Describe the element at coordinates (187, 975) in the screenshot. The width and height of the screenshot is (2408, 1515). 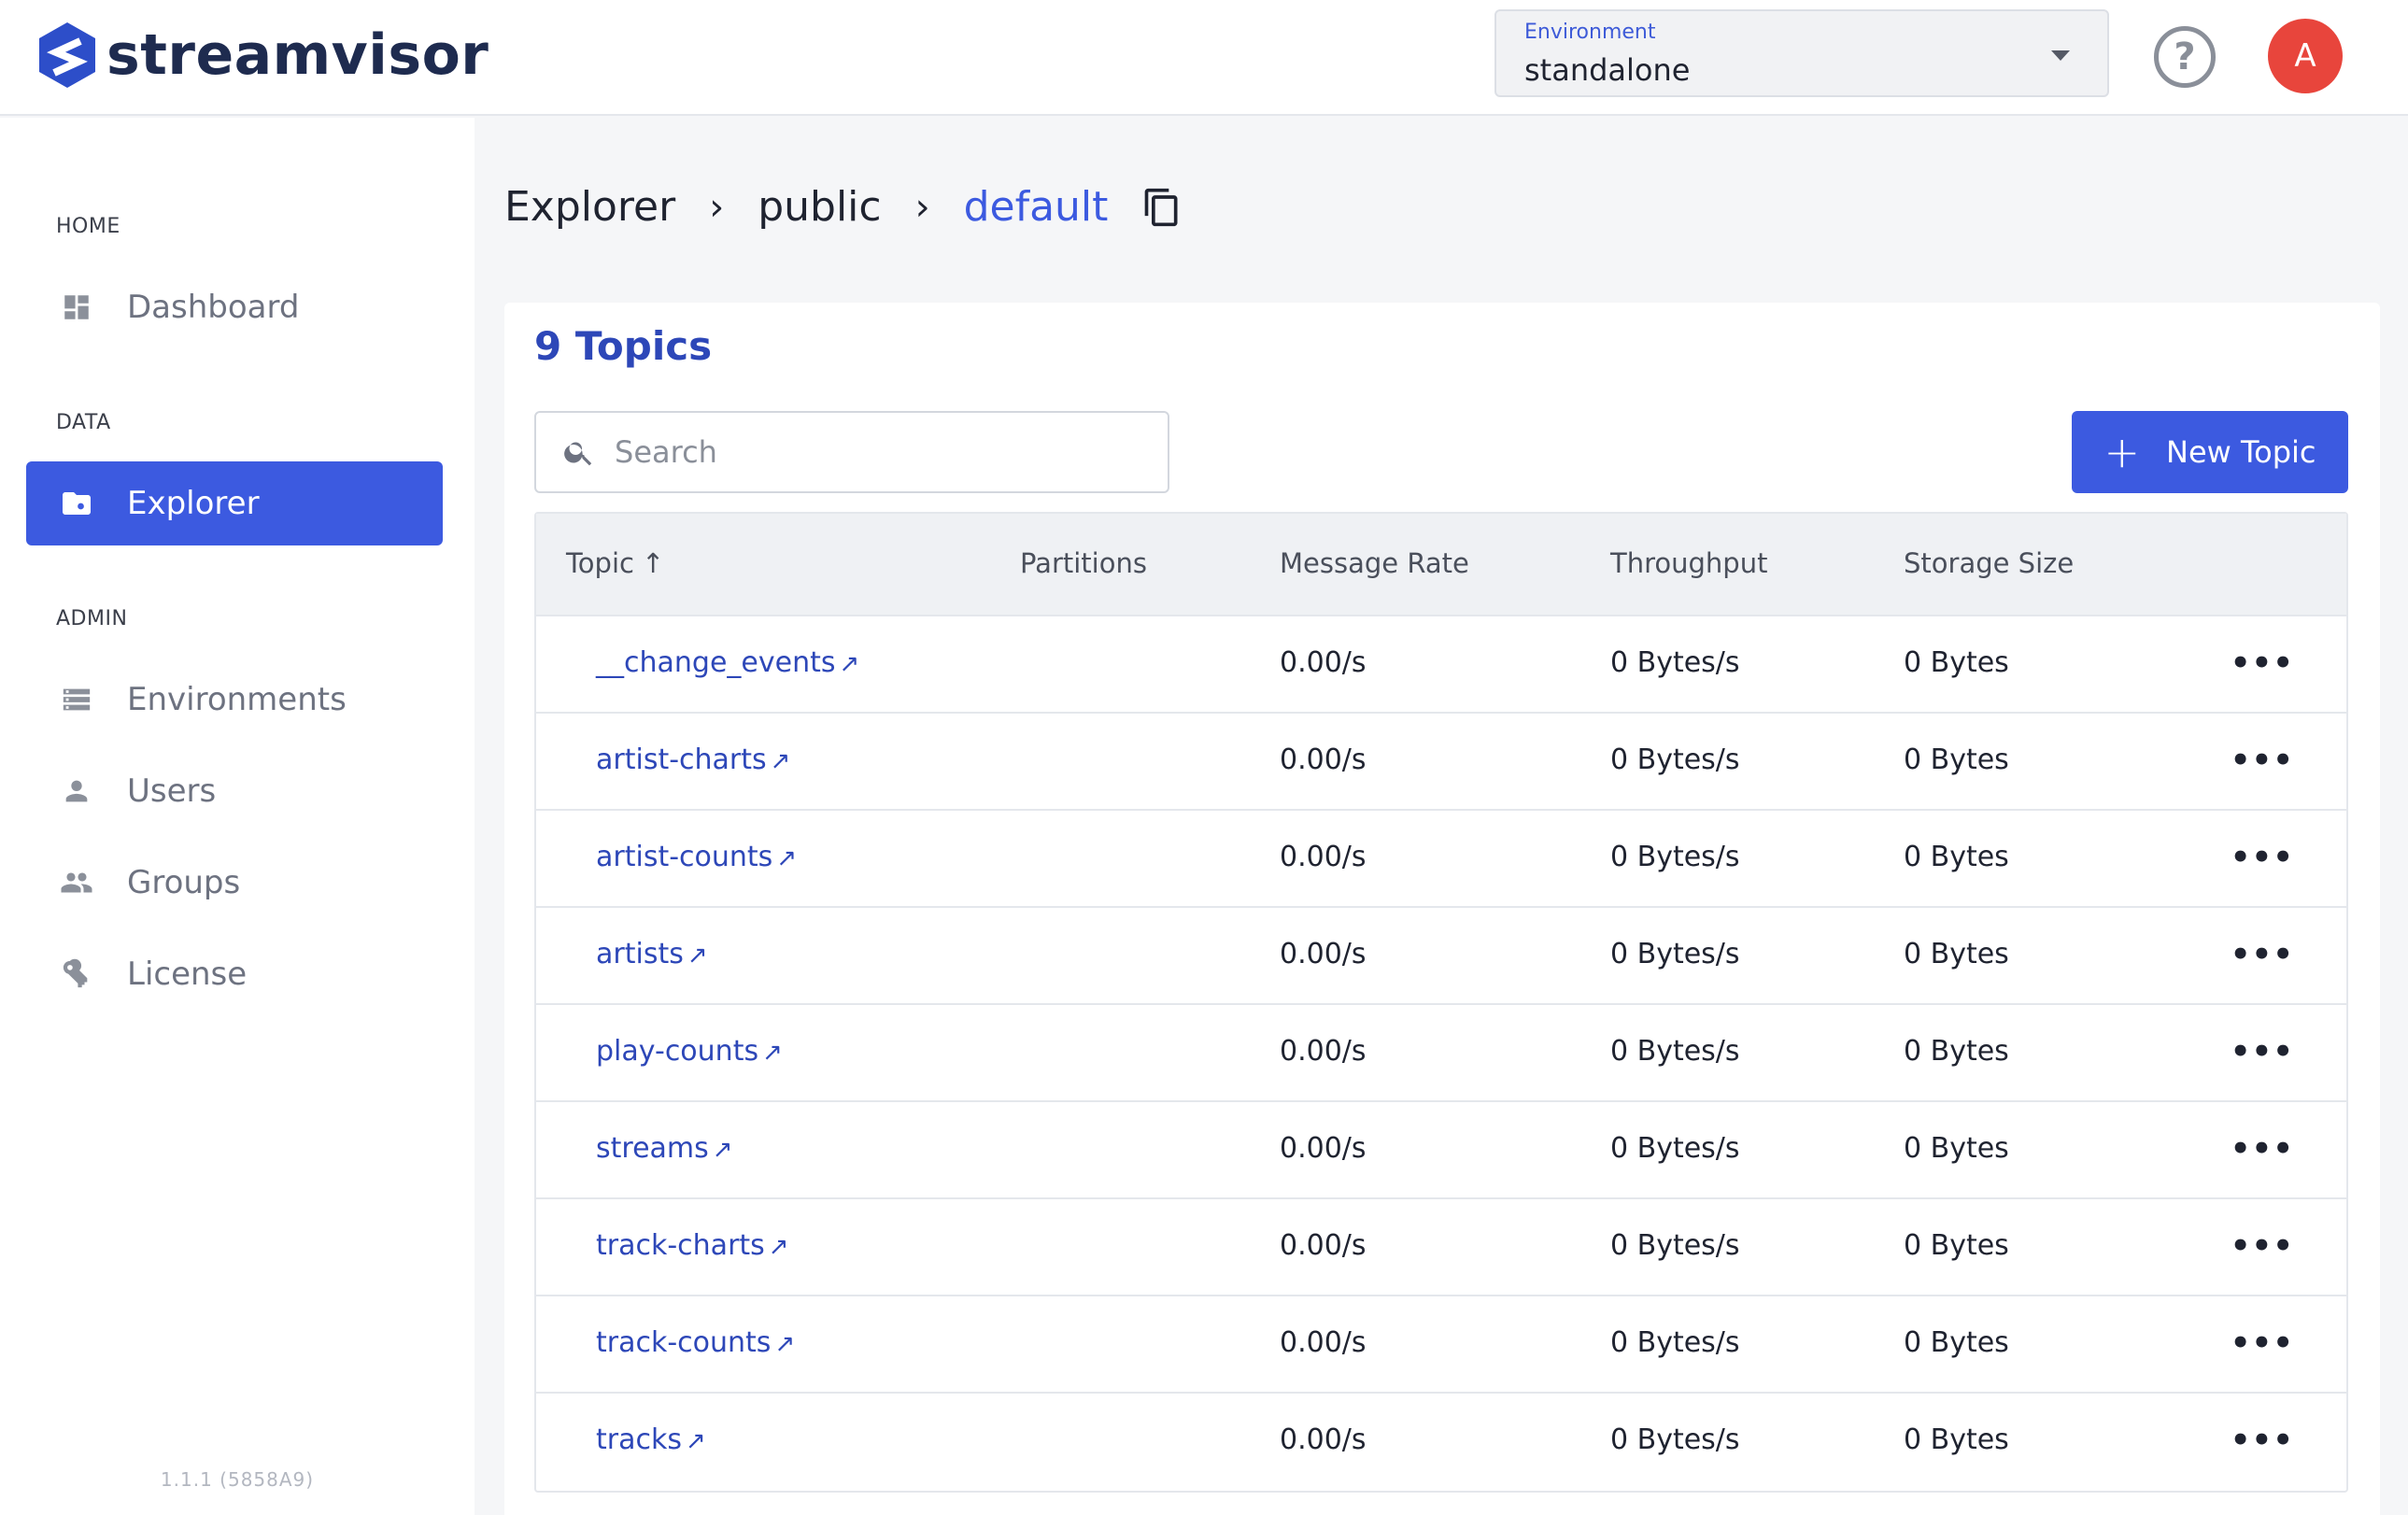
I see `sidebar-item-label: License` at that location.